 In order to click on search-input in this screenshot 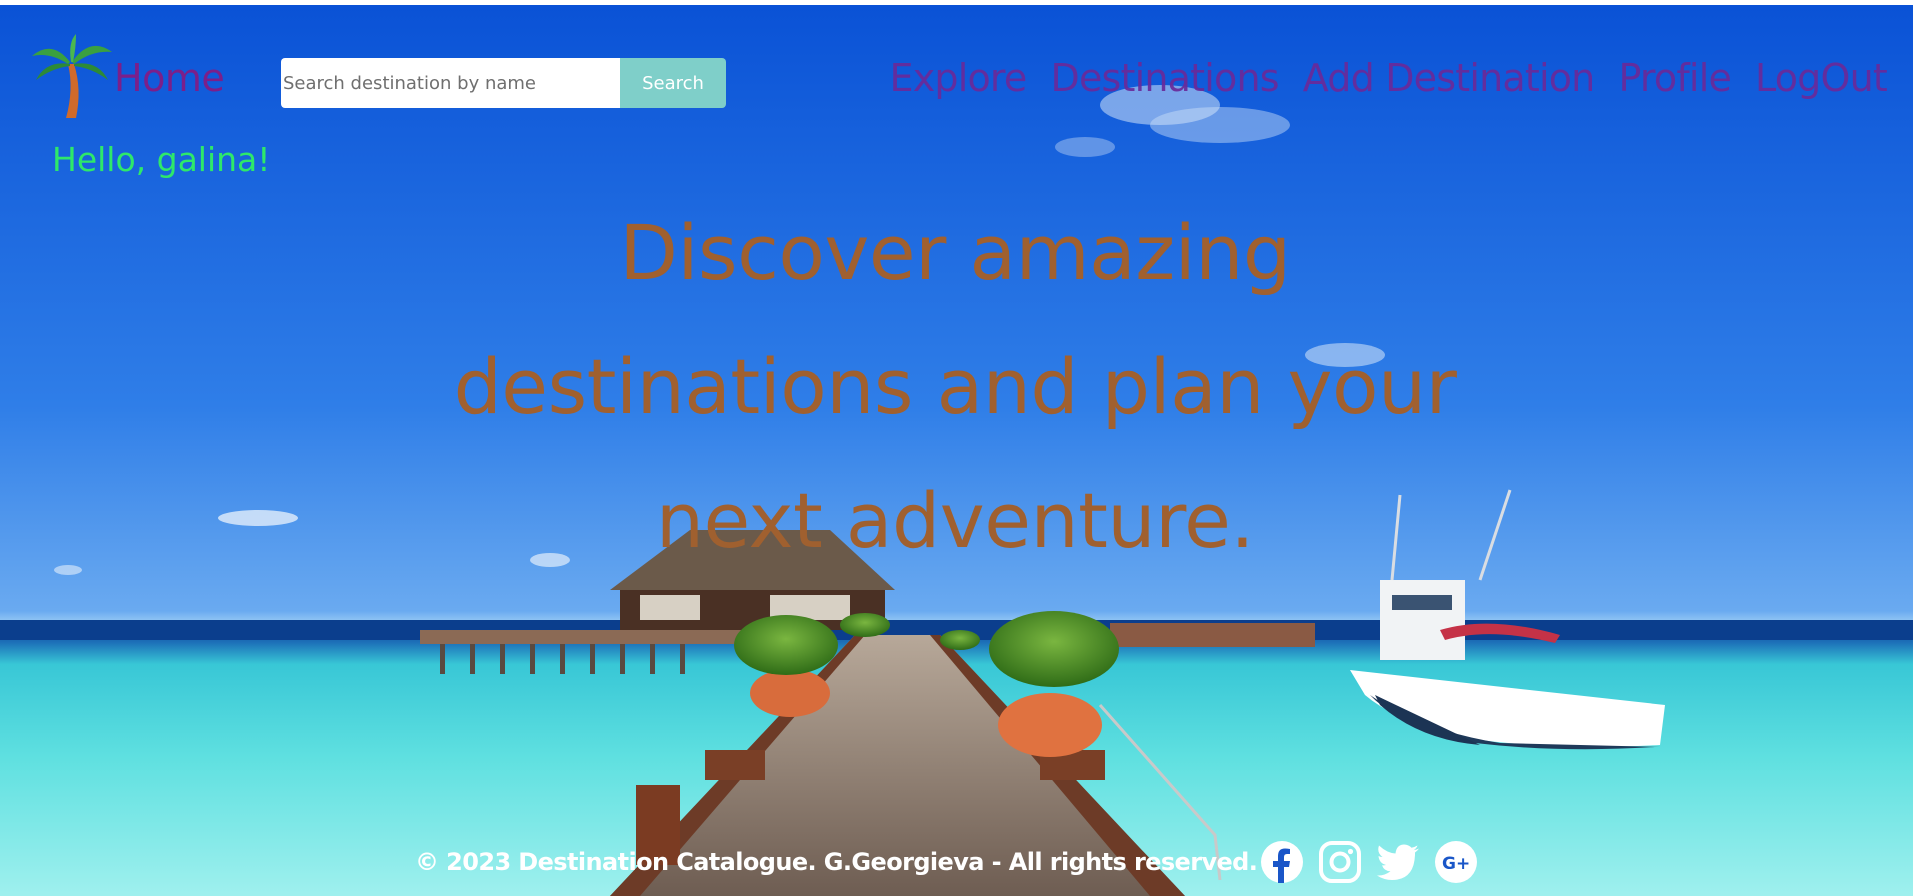, I will do `click(450, 83)`.